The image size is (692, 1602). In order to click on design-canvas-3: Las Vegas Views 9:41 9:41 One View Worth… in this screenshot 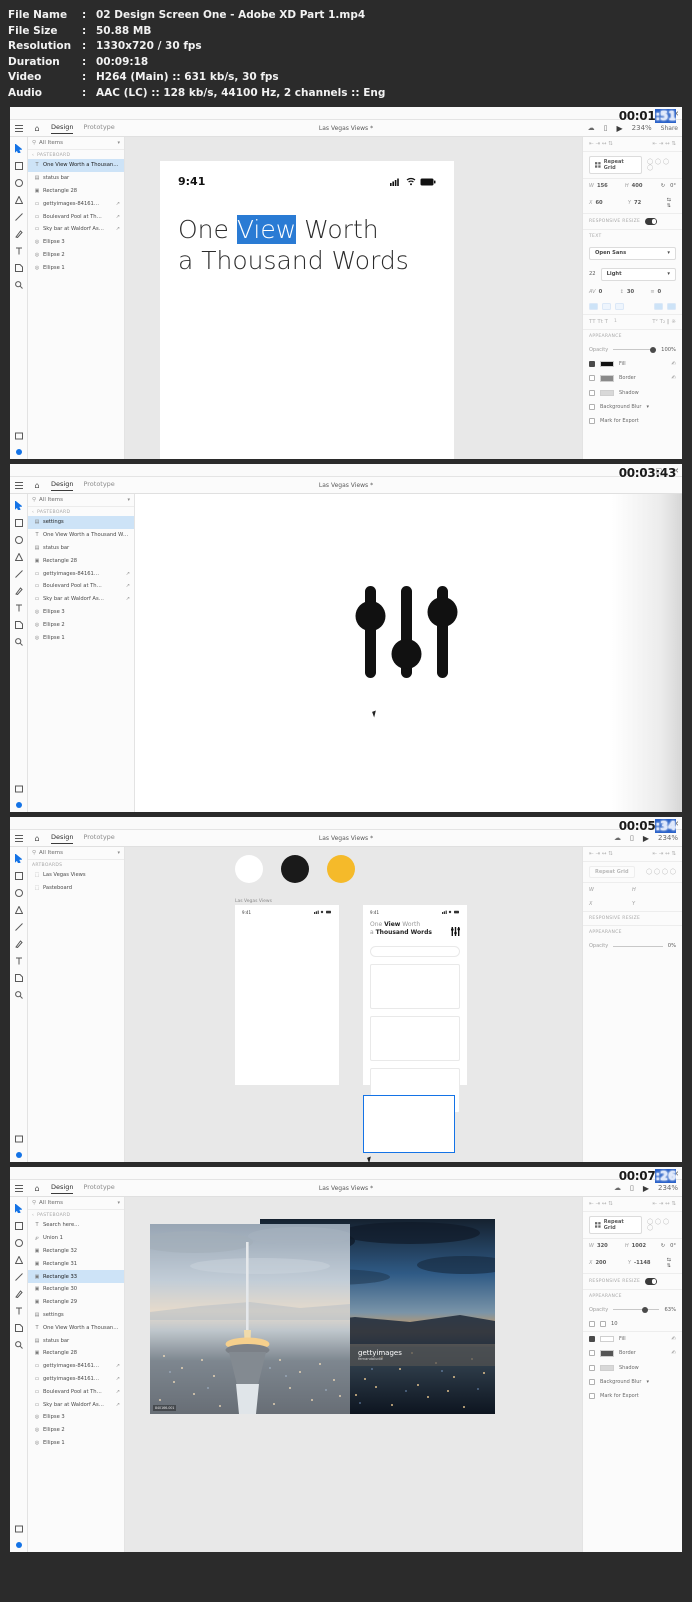, I will do `click(353, 1004)`.